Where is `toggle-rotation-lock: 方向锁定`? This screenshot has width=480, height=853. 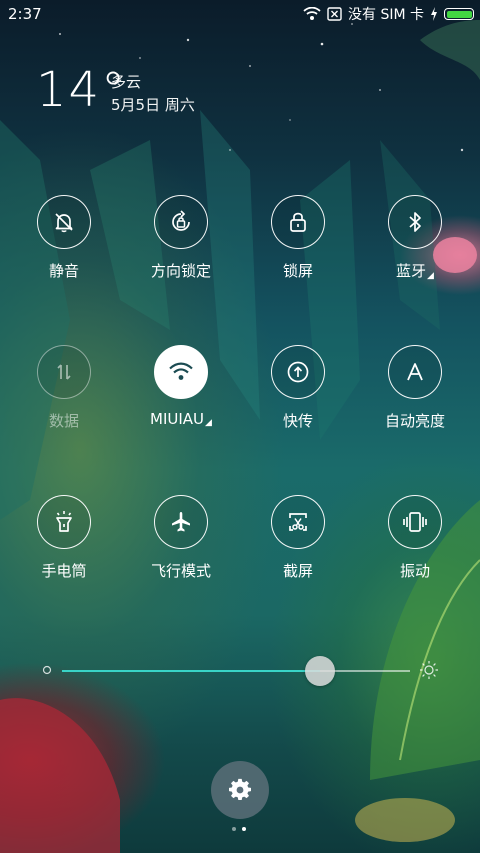
toggle-rotation-lock: 方向锁定 is located at coordinates (181, 238).